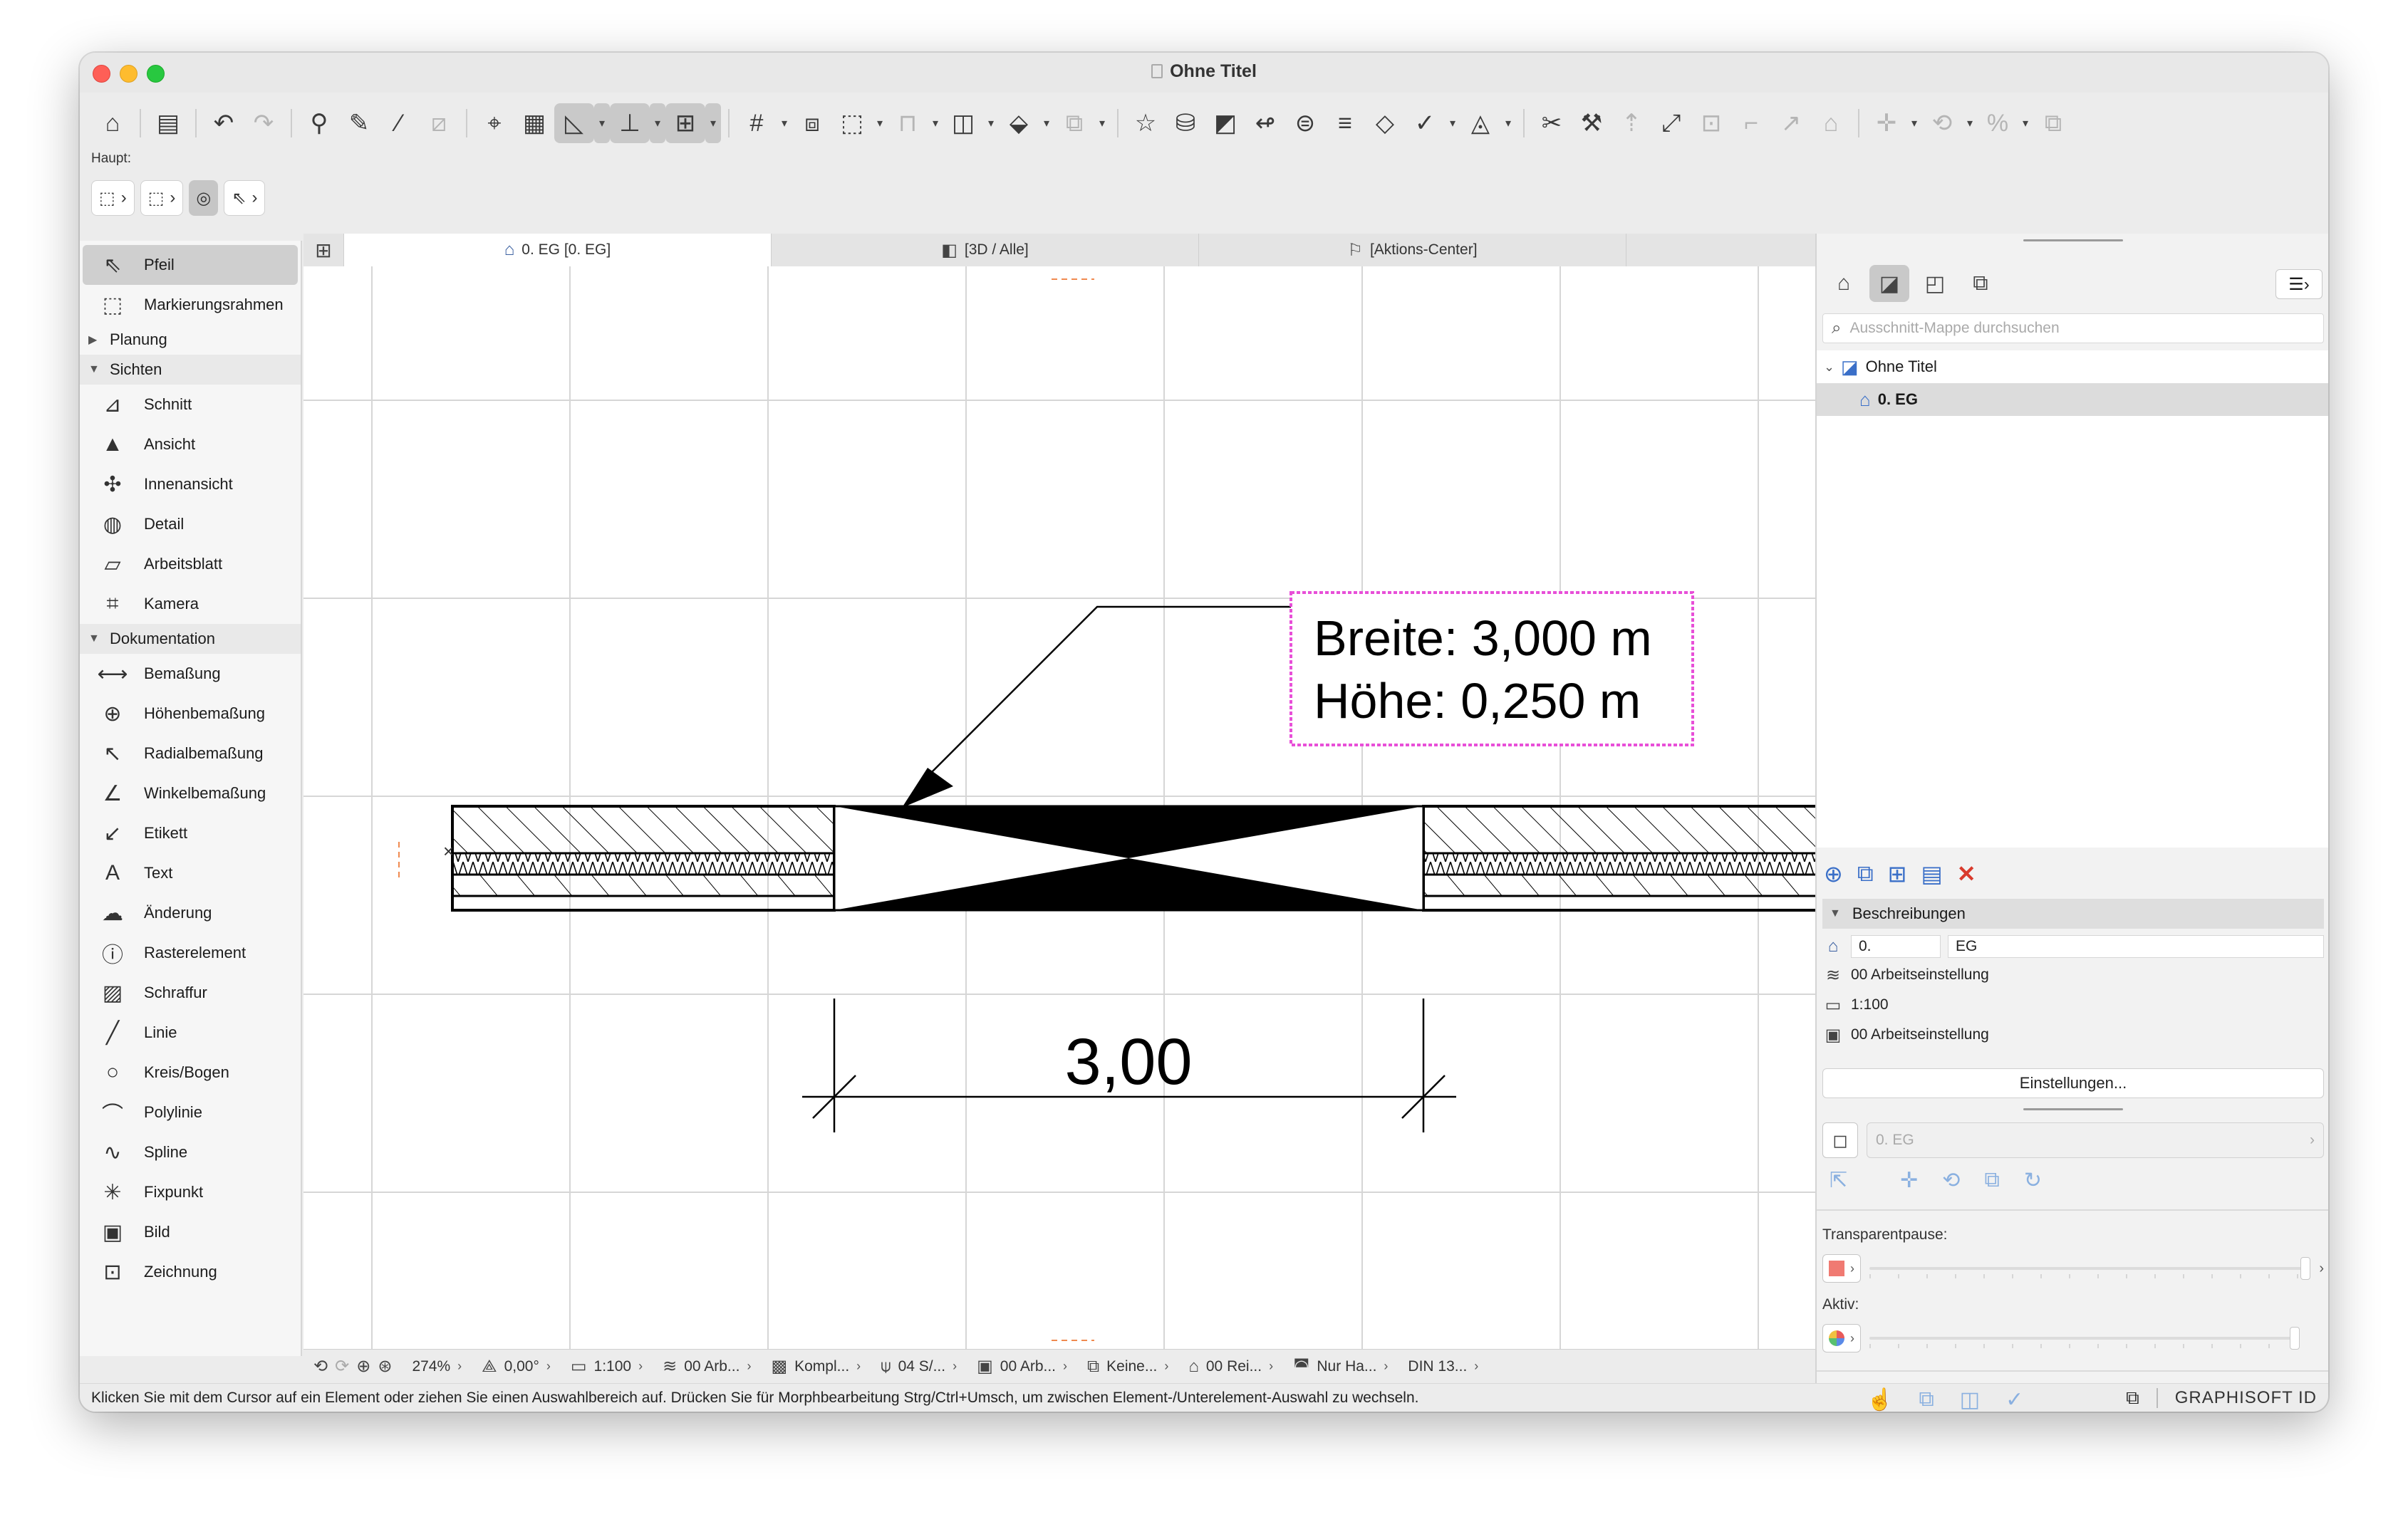 The width and height of the screenshot is (2408, 1517). I want to click on zoom-level: 274% ›, so click(437, 1366).